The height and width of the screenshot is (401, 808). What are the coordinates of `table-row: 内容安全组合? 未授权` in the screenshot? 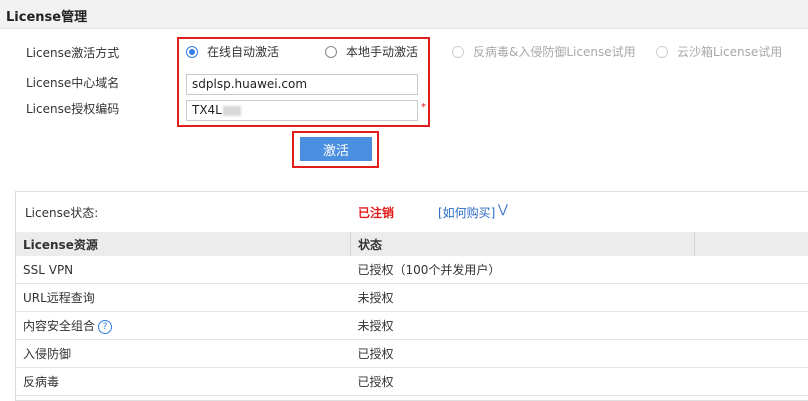 It's located at (412, 326).